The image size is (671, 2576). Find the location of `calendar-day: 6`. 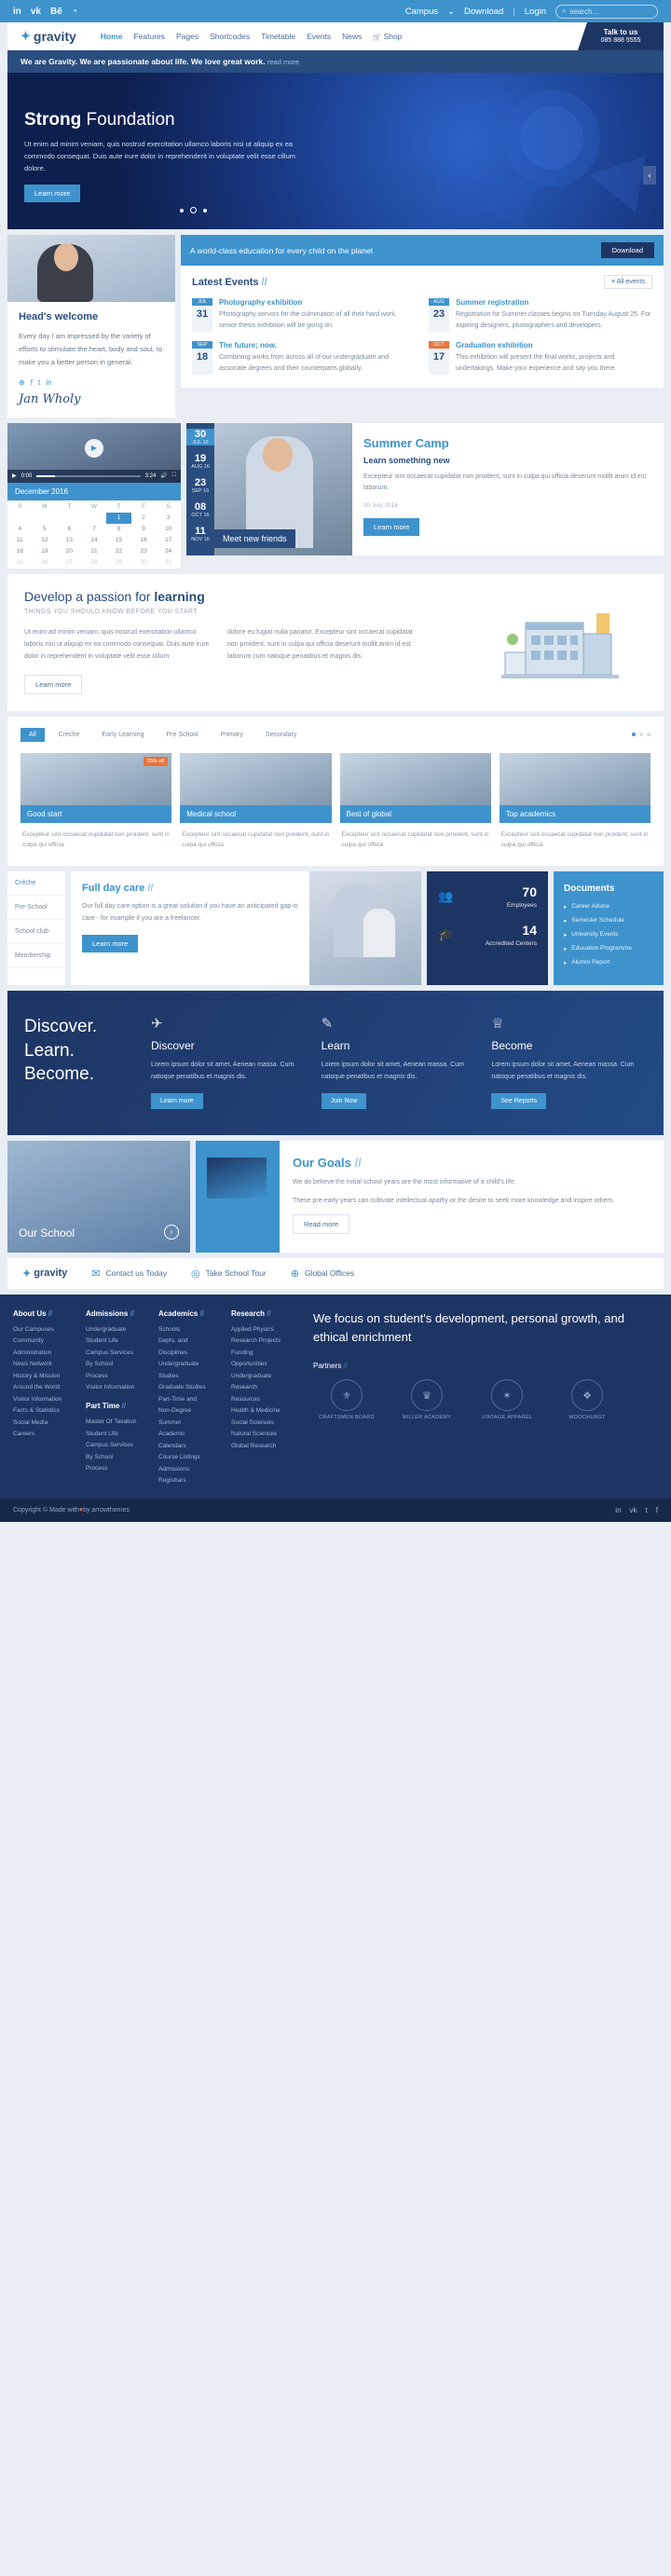

calendar-day: 6 is located at coordinates (69, 529).